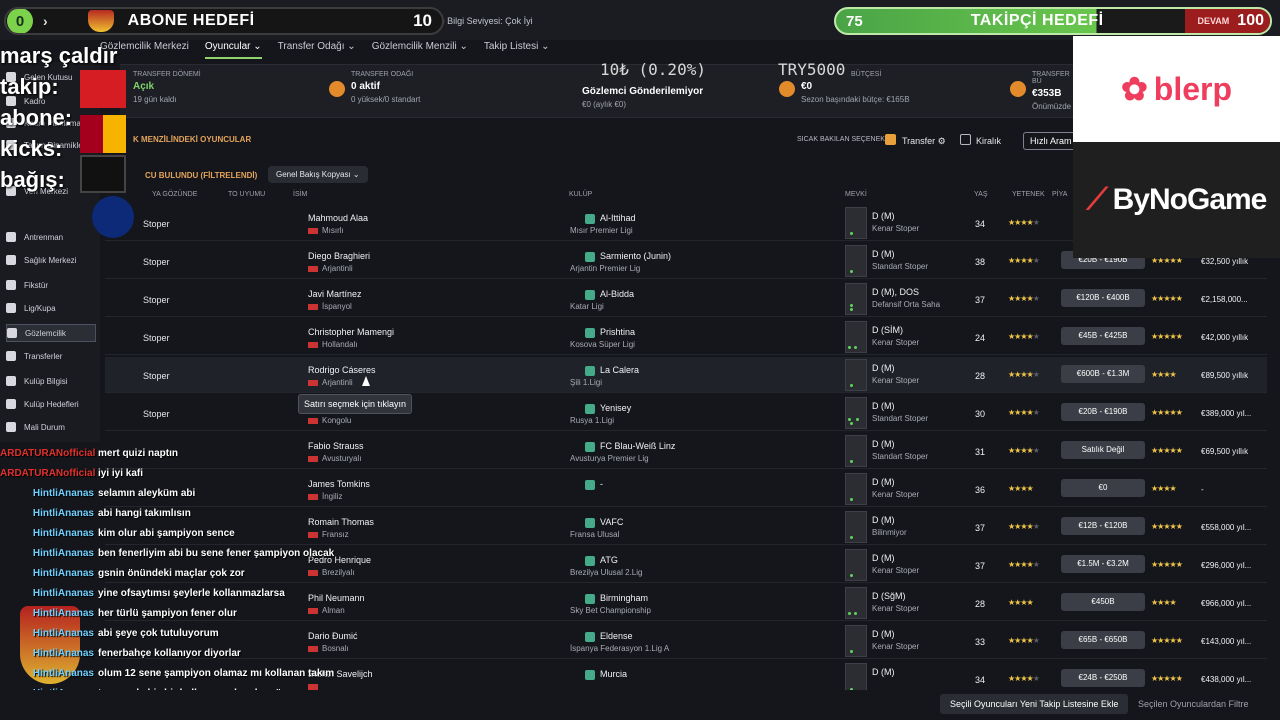 The image size is (1280, 720). Describe the element at coordinates (338, 218) in the screenshot. I see `player-name: Mahmoud Alaa` at that location.